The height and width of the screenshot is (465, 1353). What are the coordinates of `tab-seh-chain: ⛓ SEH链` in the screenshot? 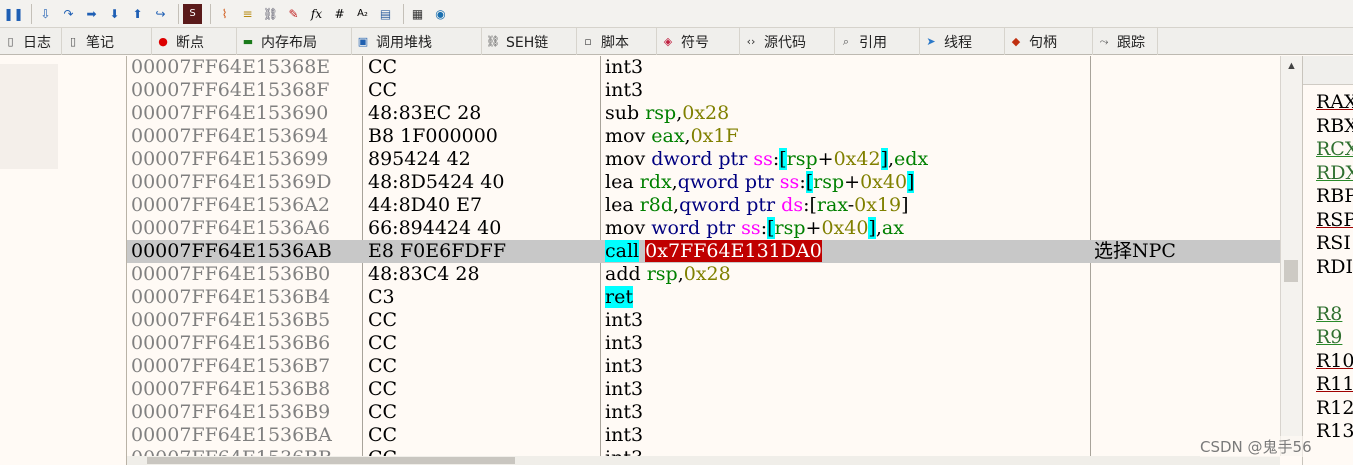 It's located at (529, 41).